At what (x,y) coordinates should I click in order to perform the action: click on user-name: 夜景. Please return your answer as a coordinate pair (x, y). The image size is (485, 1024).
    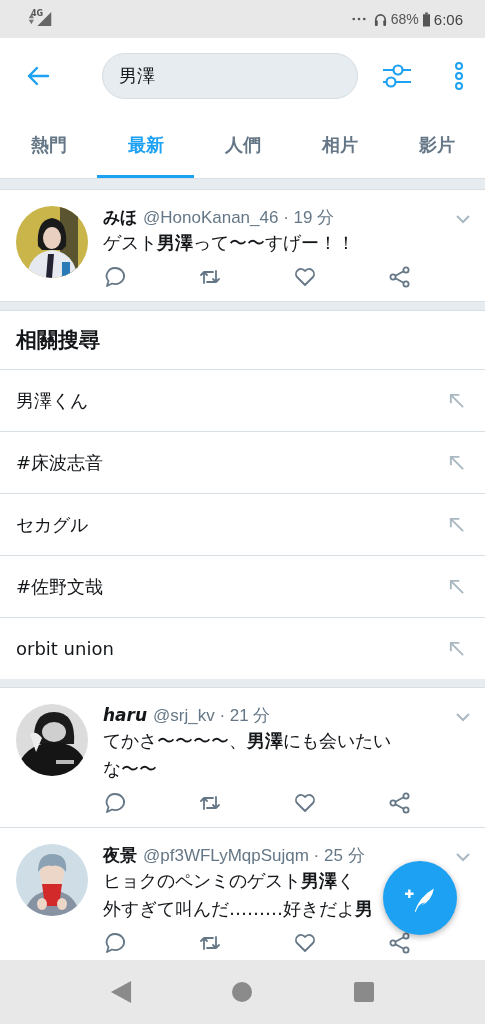
    Looking at the image, I should click on (120, 855).